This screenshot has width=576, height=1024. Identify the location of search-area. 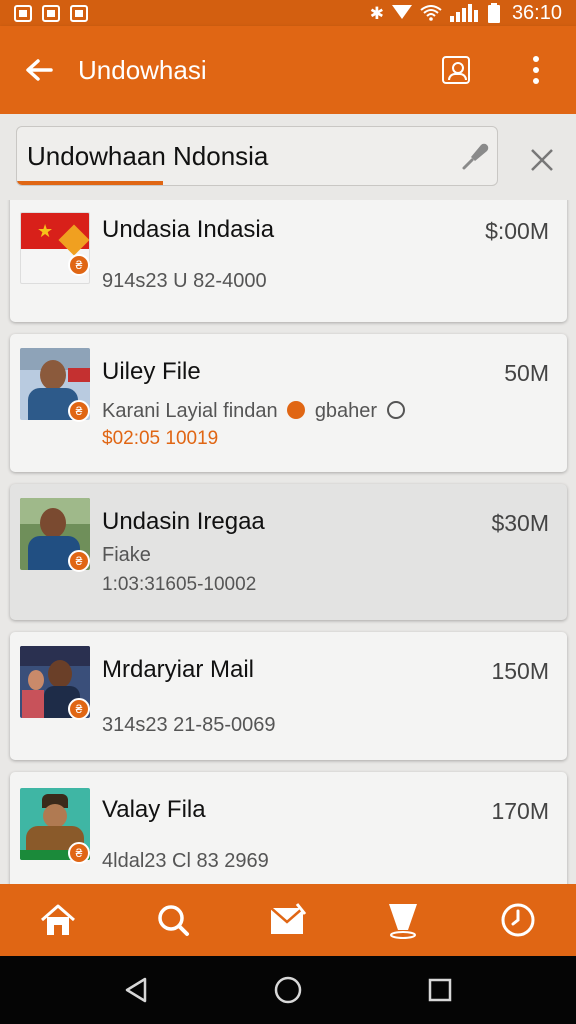
(288, 157).